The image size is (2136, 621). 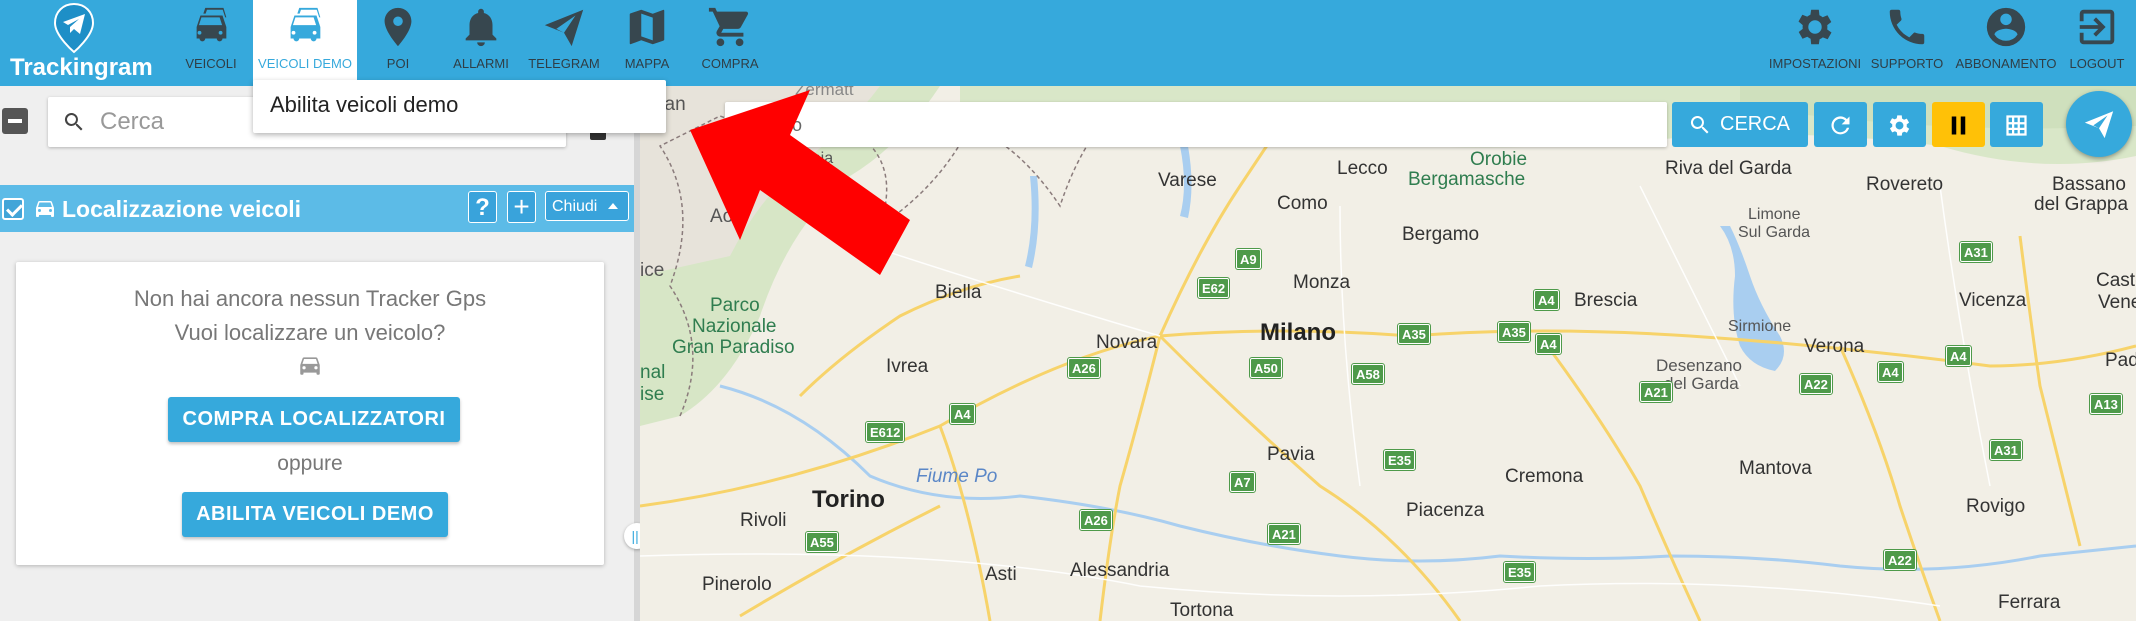 What do you see at coordinates (587, 206) in the screenshot?
I see `close-select: Chiudi` at bounding box center [587, 206].